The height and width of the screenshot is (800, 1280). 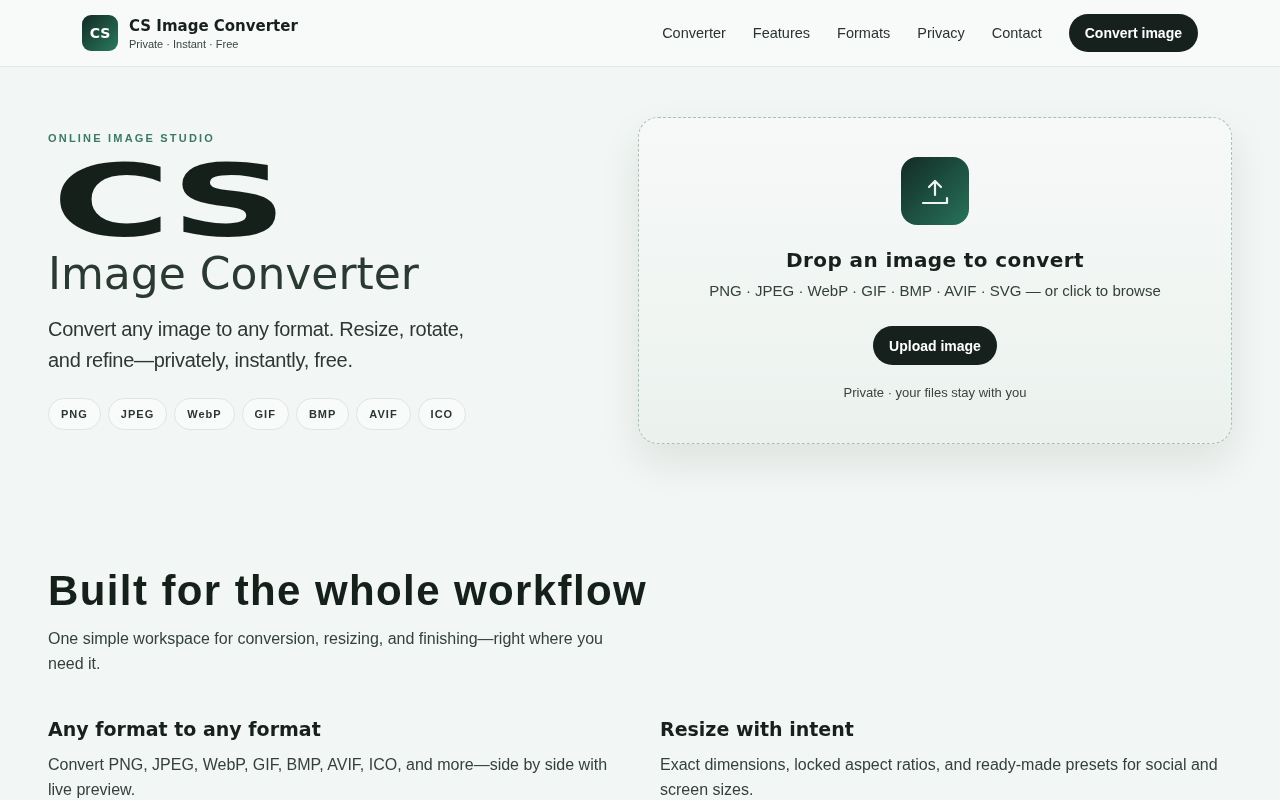 I want to click on dropzone-formats: PNG · JPEG · WebP · GIF · BMP · AVIF · SVG — or click to browse, so click(x=935, y=291).